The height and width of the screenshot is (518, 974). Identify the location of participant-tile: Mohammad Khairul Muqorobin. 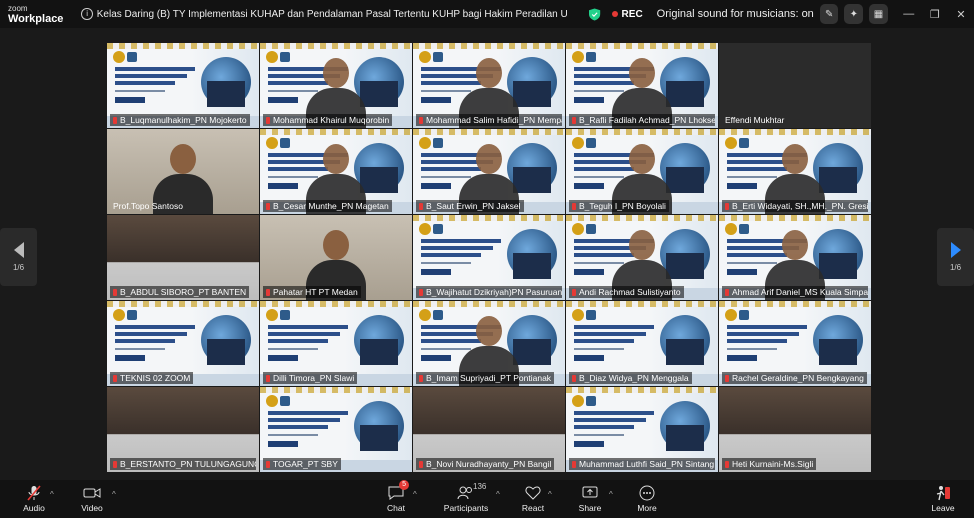
(336, 85).